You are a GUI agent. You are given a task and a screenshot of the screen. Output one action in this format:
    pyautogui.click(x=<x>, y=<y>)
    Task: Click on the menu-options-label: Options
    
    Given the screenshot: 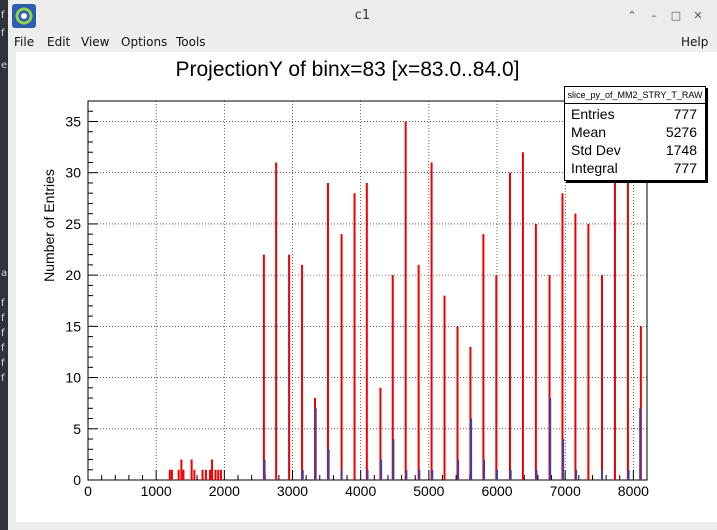 What is the action you would take?
    pyautogui.click(x=144, y=42)
    